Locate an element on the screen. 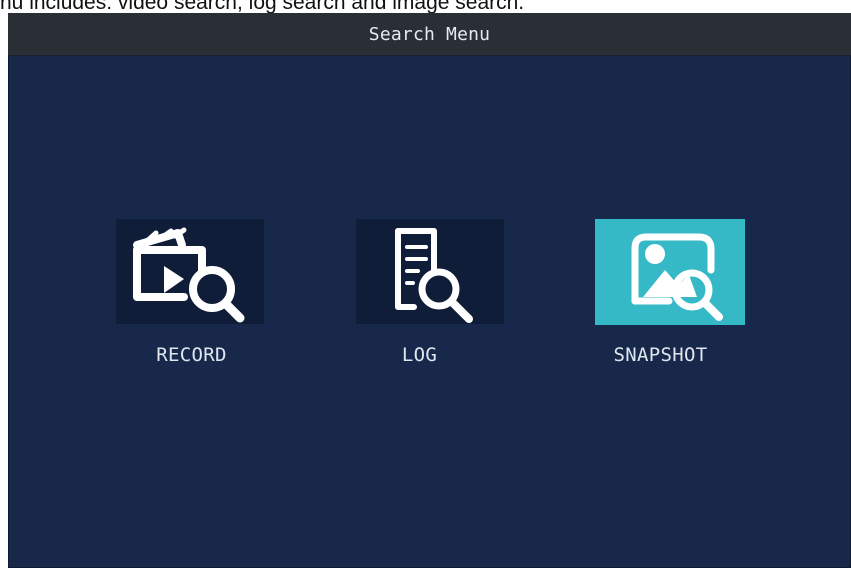  record-icon-tile is located at coordinates (190, 271).